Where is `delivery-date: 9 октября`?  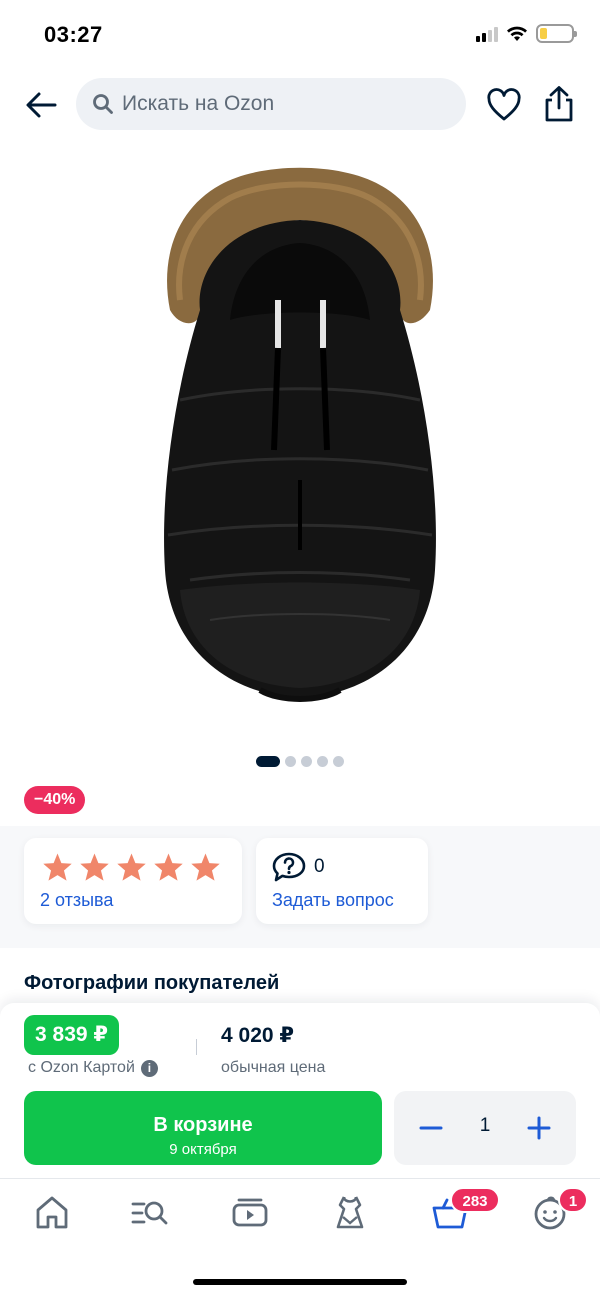
delivery-date: 9 октября is located at coordinates (203, 1149).